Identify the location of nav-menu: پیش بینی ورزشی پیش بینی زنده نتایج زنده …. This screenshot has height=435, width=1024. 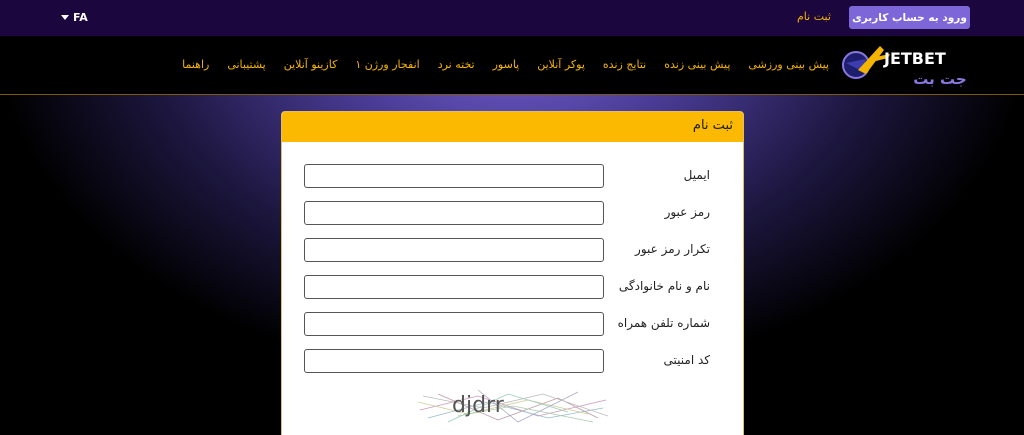
(505, 66).